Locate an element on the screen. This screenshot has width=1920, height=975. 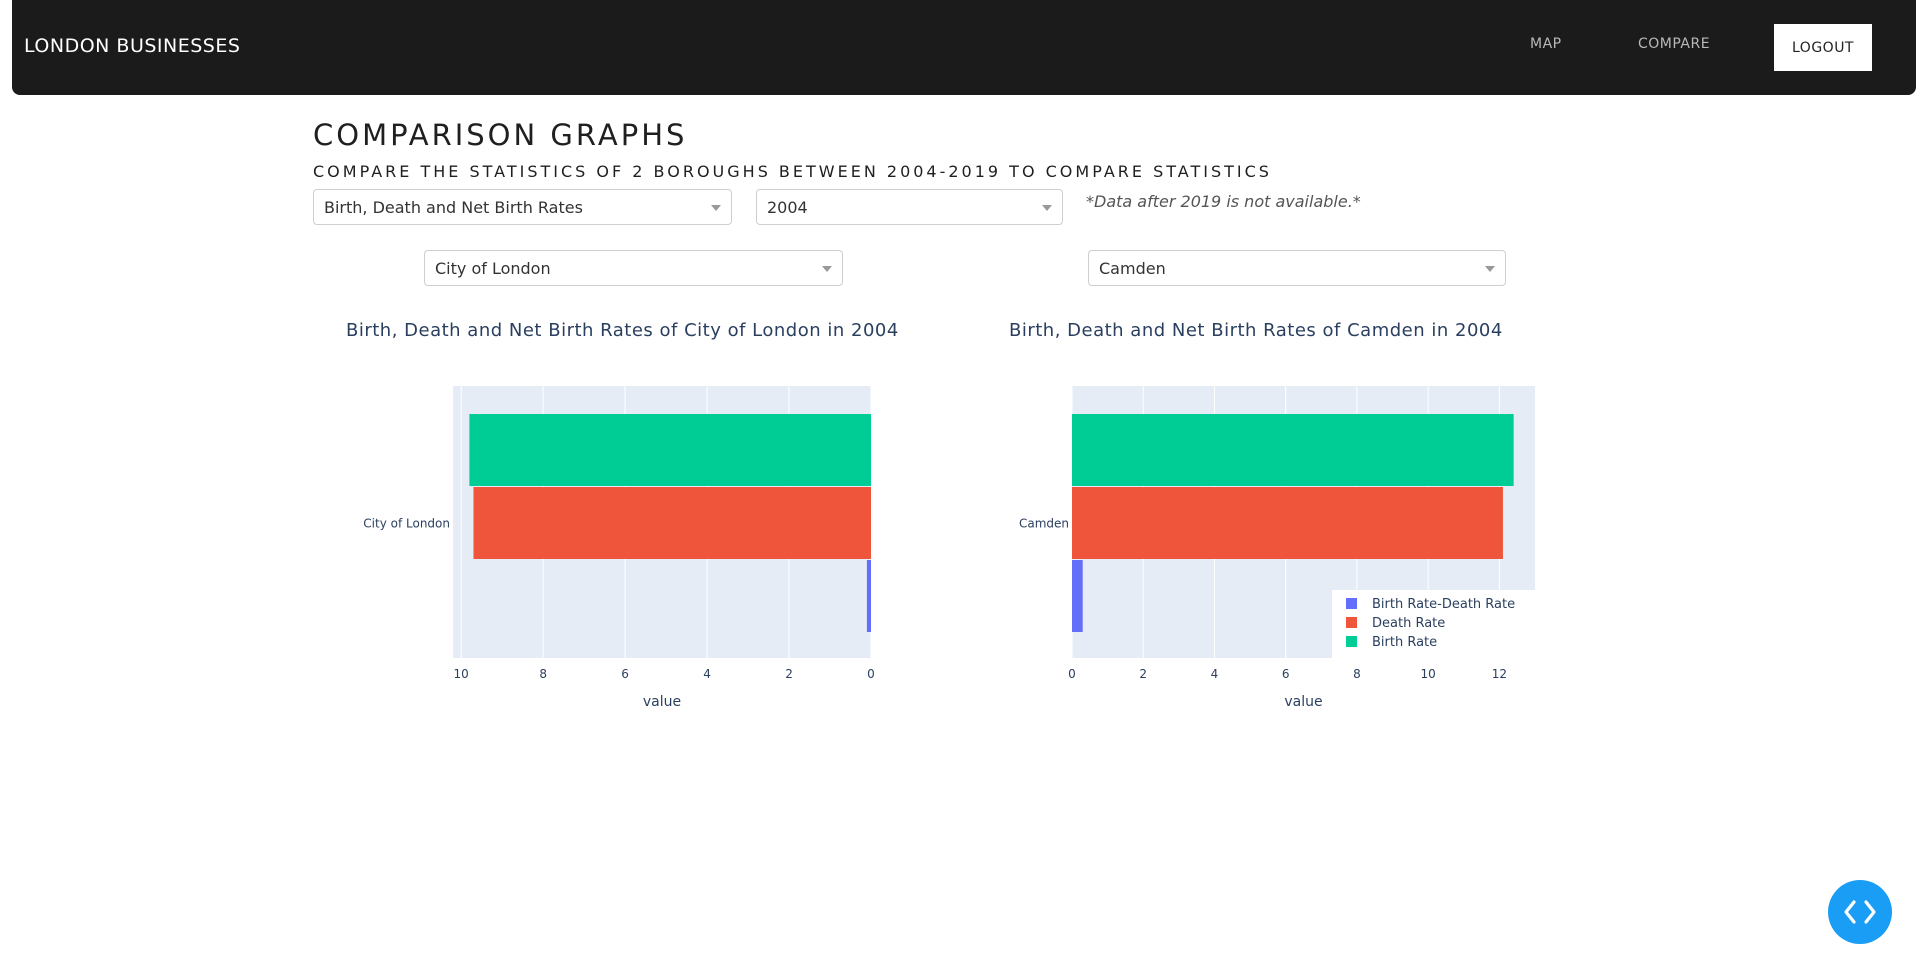
legend-item-death-rate: Death Rate is located at coordinates (1408, 623).